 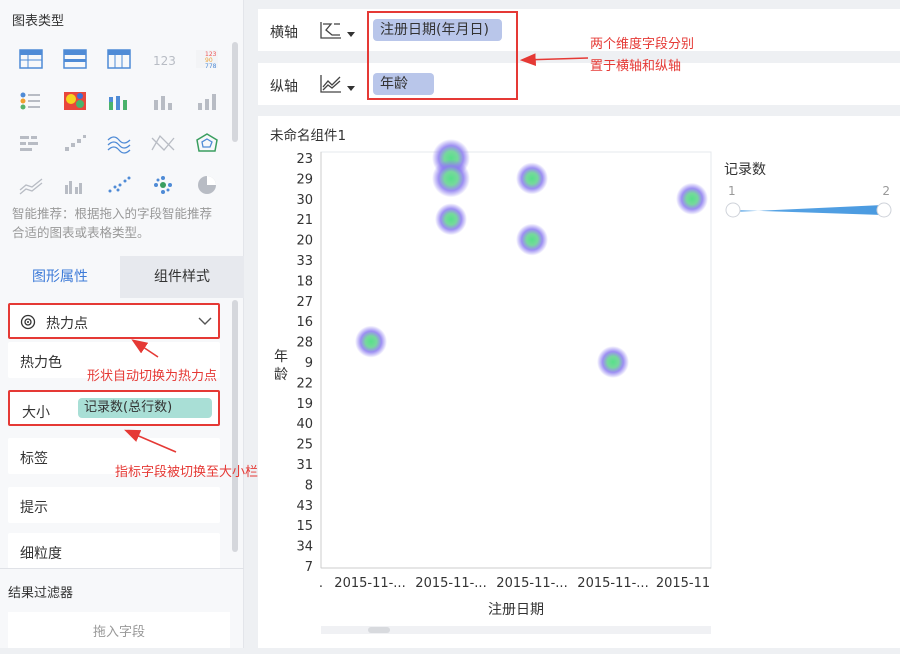 What do you see at coordinates (442, 55) in the screenshot?
I see `axes-highlight-box` at bounding box center [442, 55].